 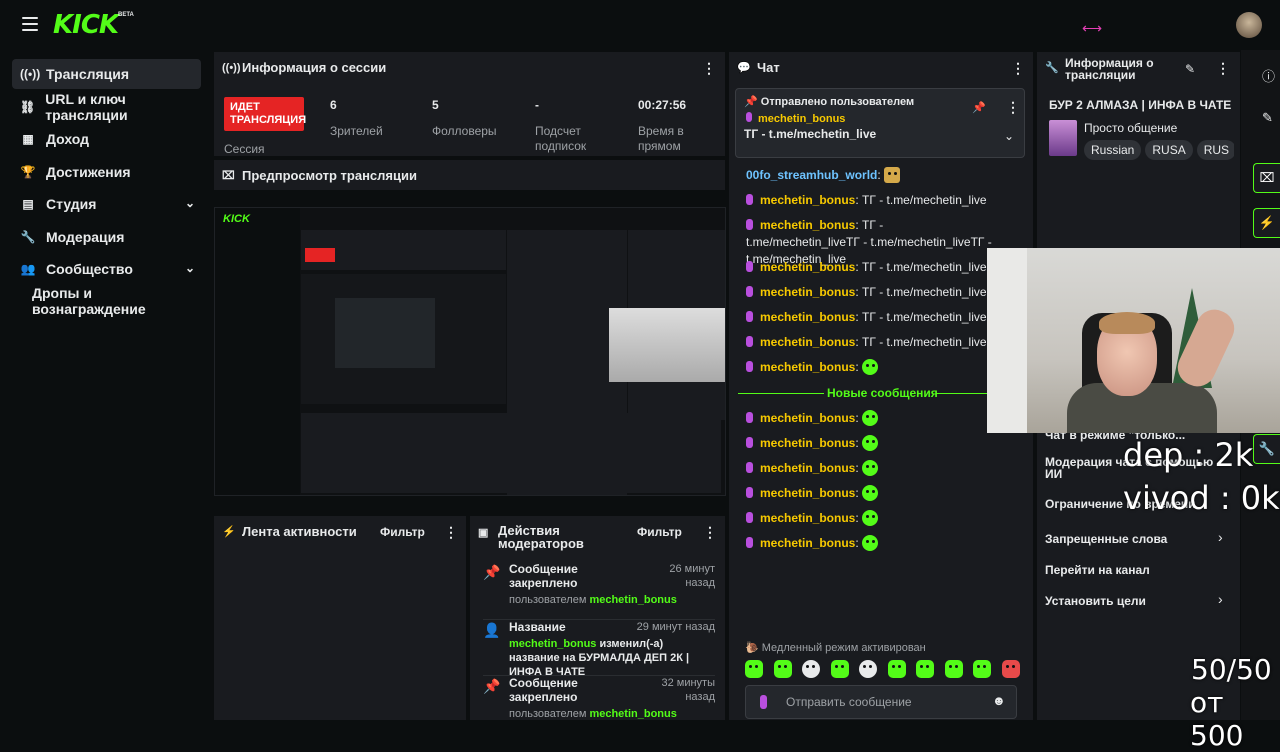 I want to click on pinned-user-row: mechetin_bonus, so click(x=795, y=118).